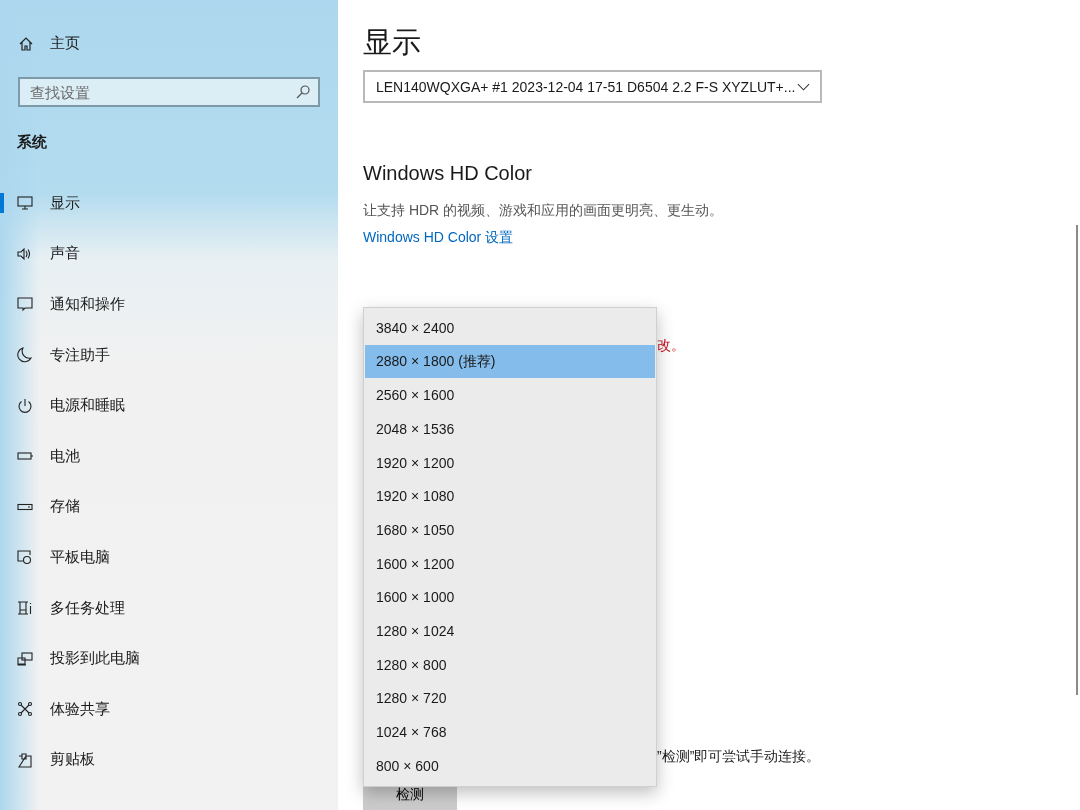 This screenshot has height=810, width=1080. I want to click on resolution-option: 1280 × 1024, so click(510, 631).